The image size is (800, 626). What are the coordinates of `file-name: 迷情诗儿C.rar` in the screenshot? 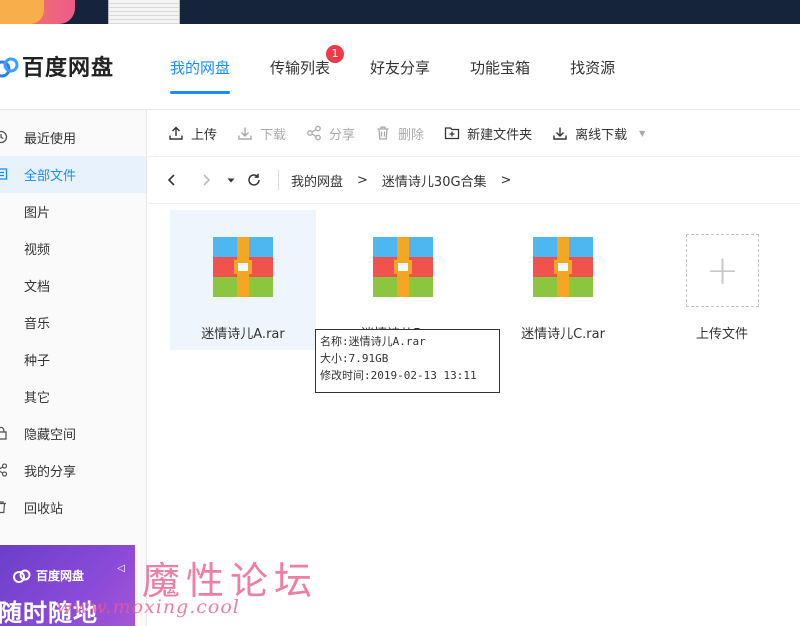 It's located at (563, 334).